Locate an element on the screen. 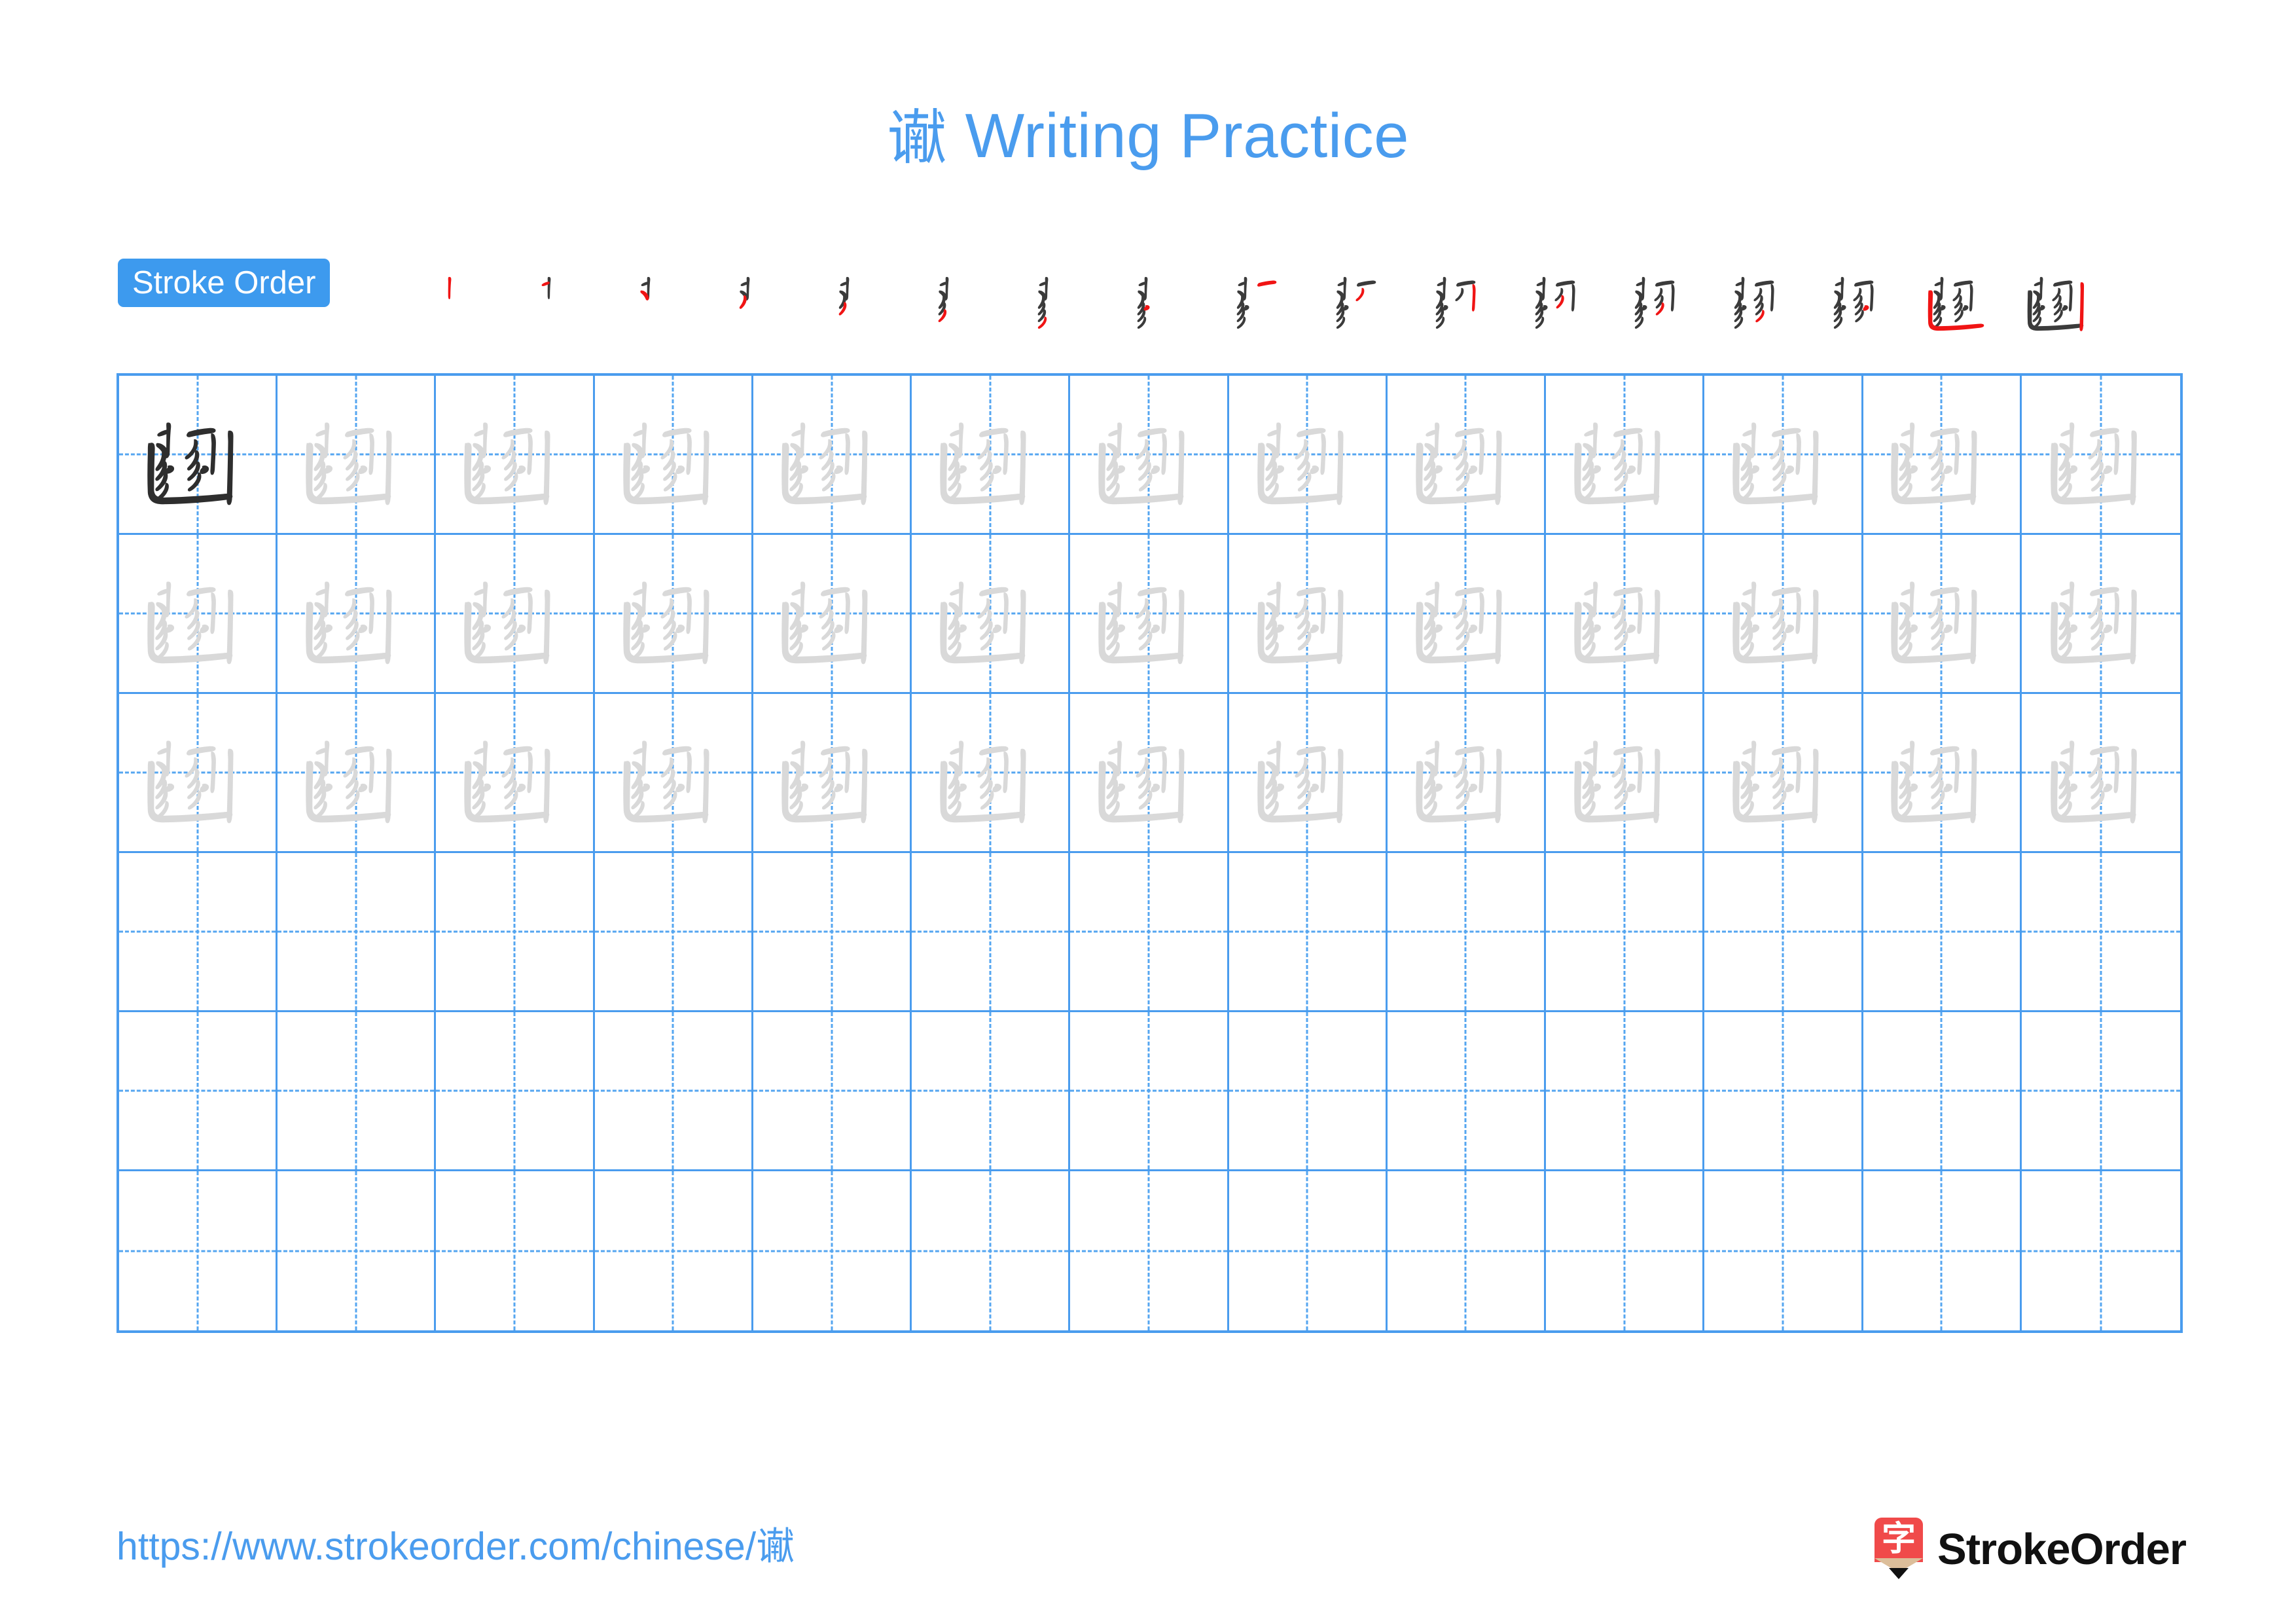 This screenshot has width=2296, height=1623. practice-cell-r3-c5 is located at coordinates (832, 773).